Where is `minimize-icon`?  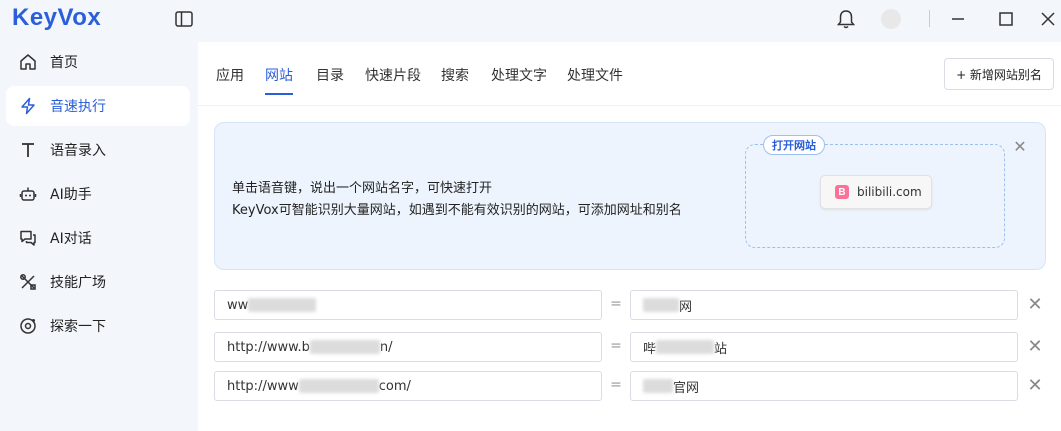
minimize-icon is located at coordinates (958, 19).